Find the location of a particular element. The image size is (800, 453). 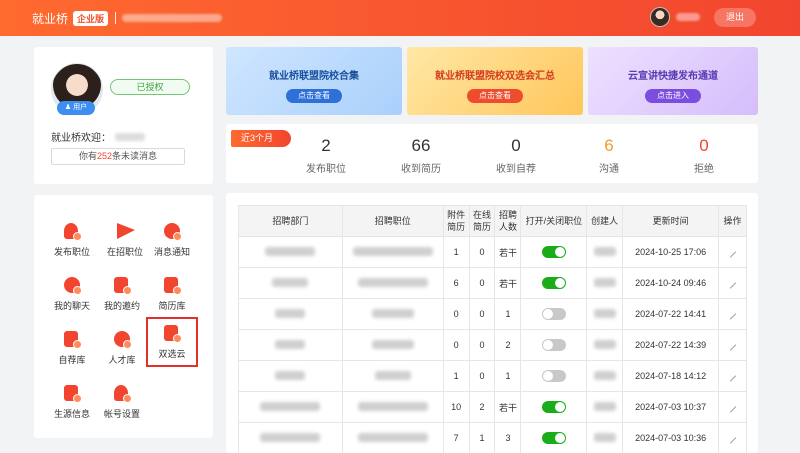

profile-card: ♟ 用户 已授权 就业桥欢迎： 你有252条未读消息 is located at coordinates (123, 115).